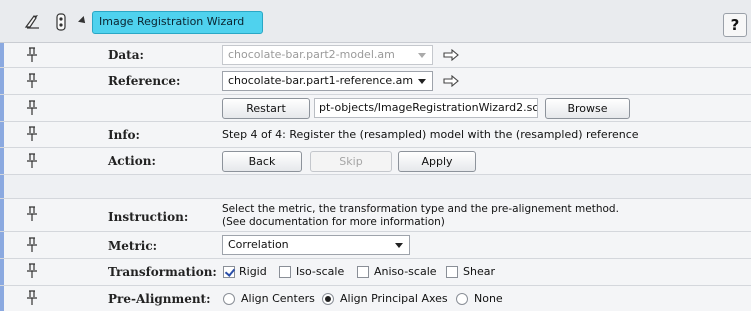 The image size is (751, 311). Describe the element at coordinates (159, 299) in the screenshot. I see `prealignment-label: Pre-Alignment:` at that location.